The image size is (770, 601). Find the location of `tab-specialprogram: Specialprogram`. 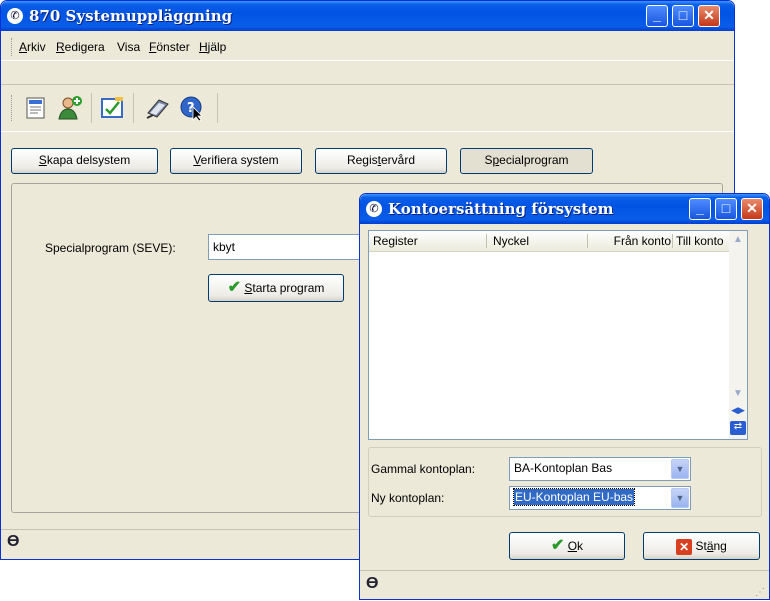

tab-specialprogram: Specialprogram is located at coordinates (526, 161).